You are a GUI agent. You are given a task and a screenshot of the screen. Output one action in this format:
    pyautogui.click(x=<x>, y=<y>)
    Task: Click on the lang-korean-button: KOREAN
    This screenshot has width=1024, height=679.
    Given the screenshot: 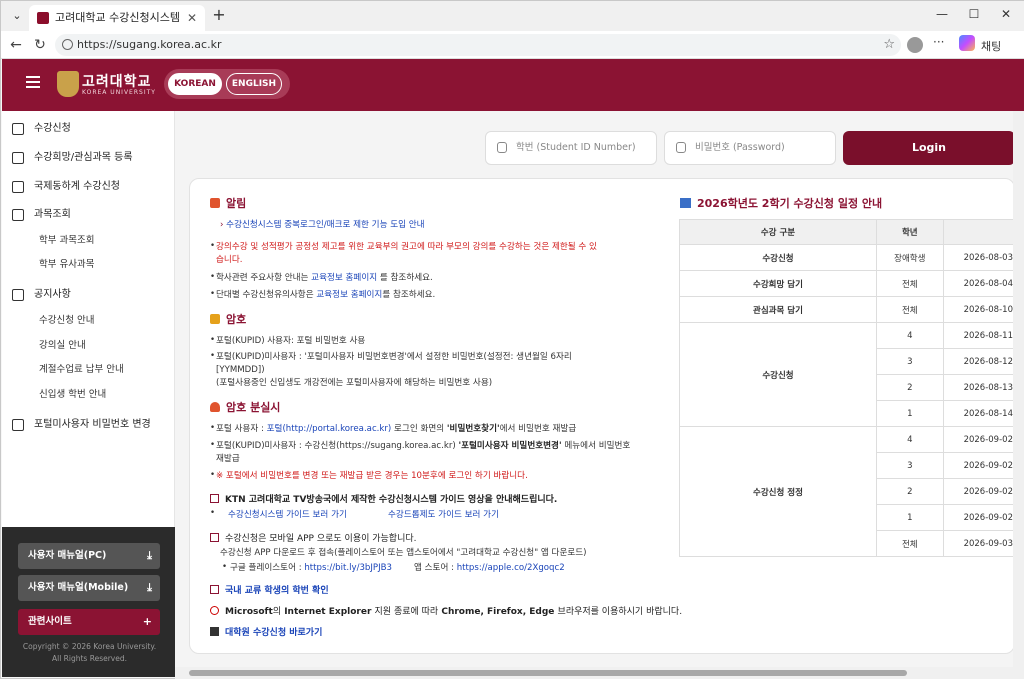 What is the action you would take?
    pyautogui.click(x=195, y=84)
    